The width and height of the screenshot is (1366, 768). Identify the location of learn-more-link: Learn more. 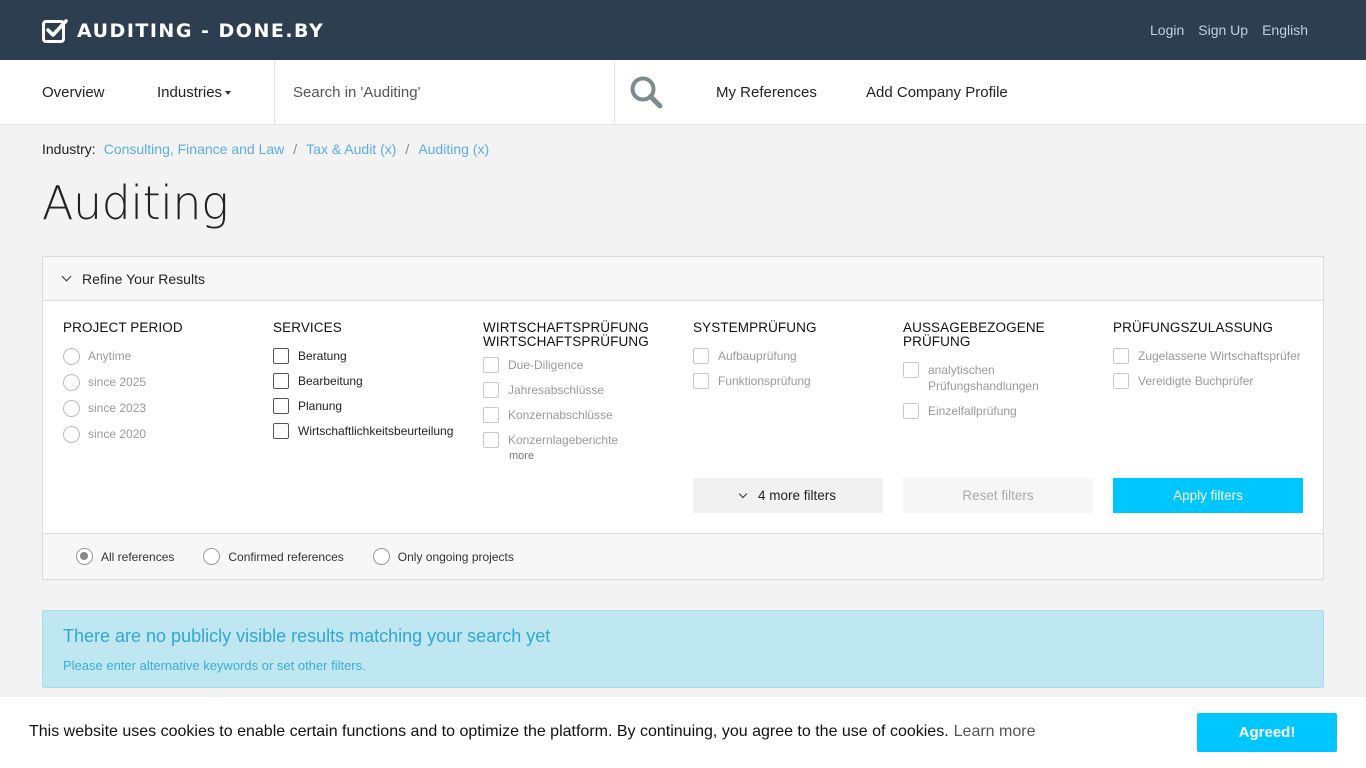
(995, 731).